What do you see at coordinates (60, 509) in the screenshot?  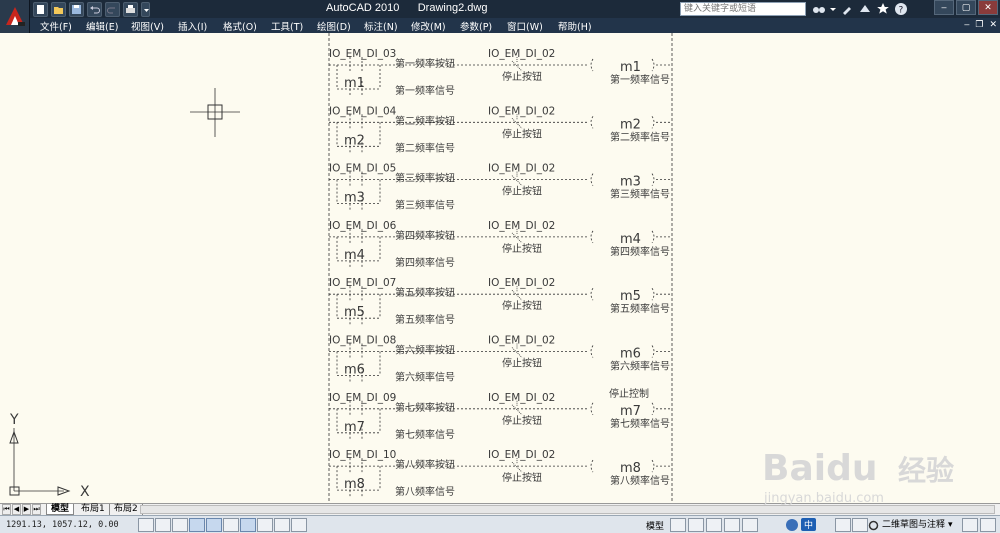 I see `tab-model: 模型` at bounding box center [60, 509].